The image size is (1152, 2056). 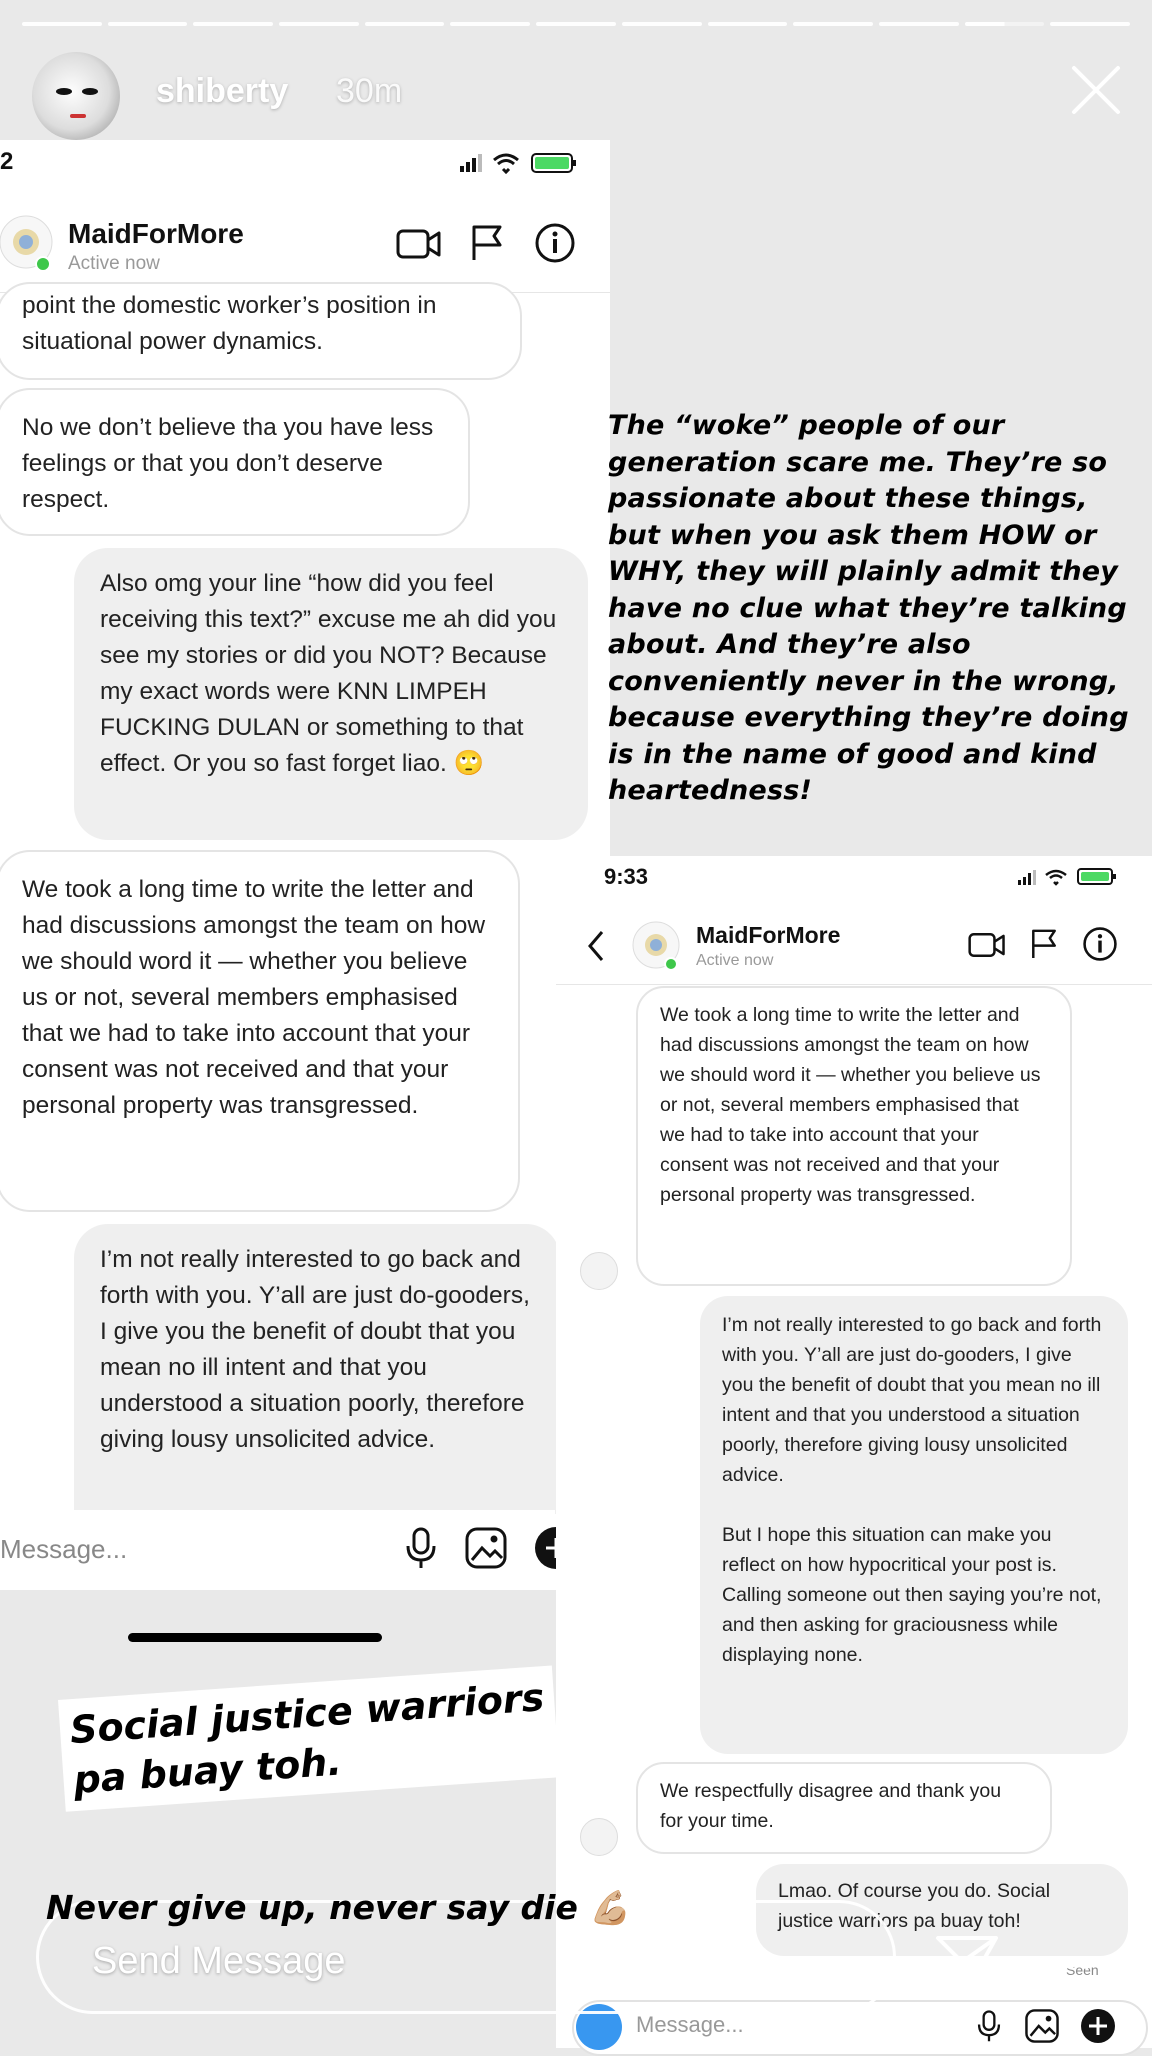 I want to click on send-message-placeholder: Send Message, so click(x=219, y=1961).